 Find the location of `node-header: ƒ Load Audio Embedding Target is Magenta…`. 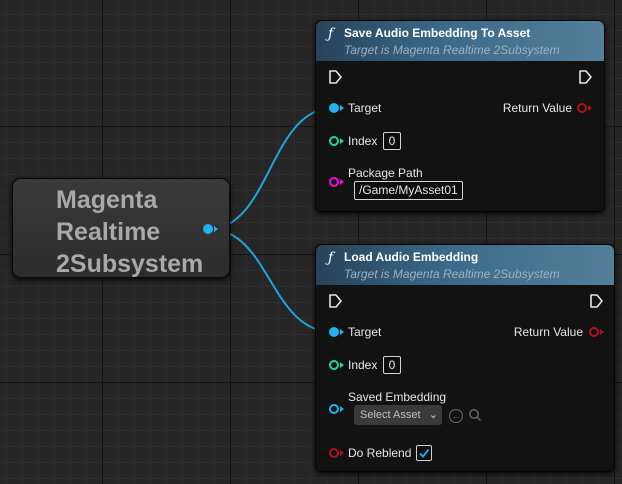

node-header: ƒ Load Audio Embedding Target is Magenta… is located at coordinates (465, 265).